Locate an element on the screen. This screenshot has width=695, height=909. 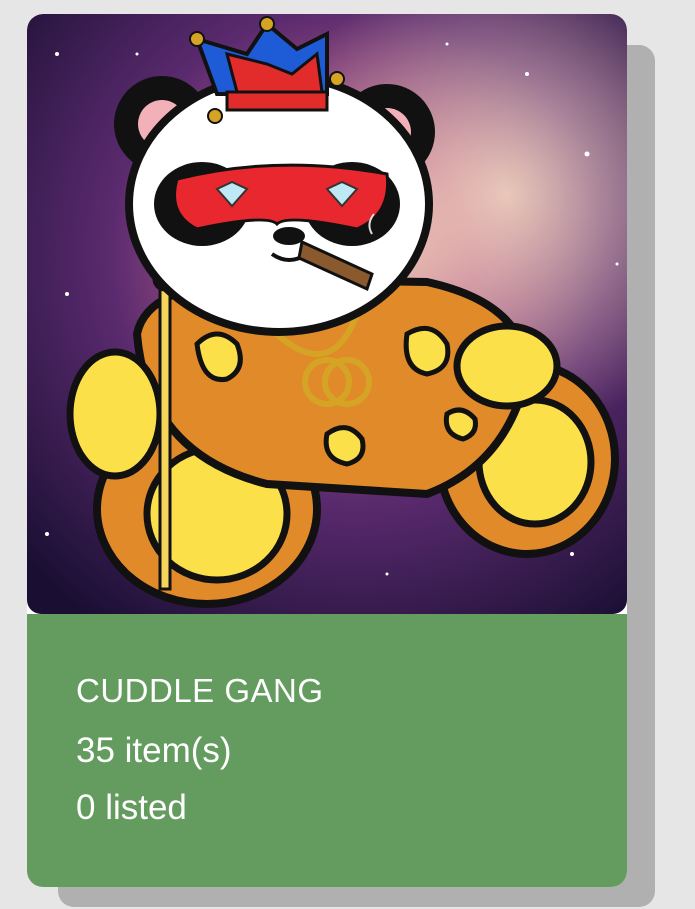
listed-count: 0 listed is located at coordinates (131, 807).